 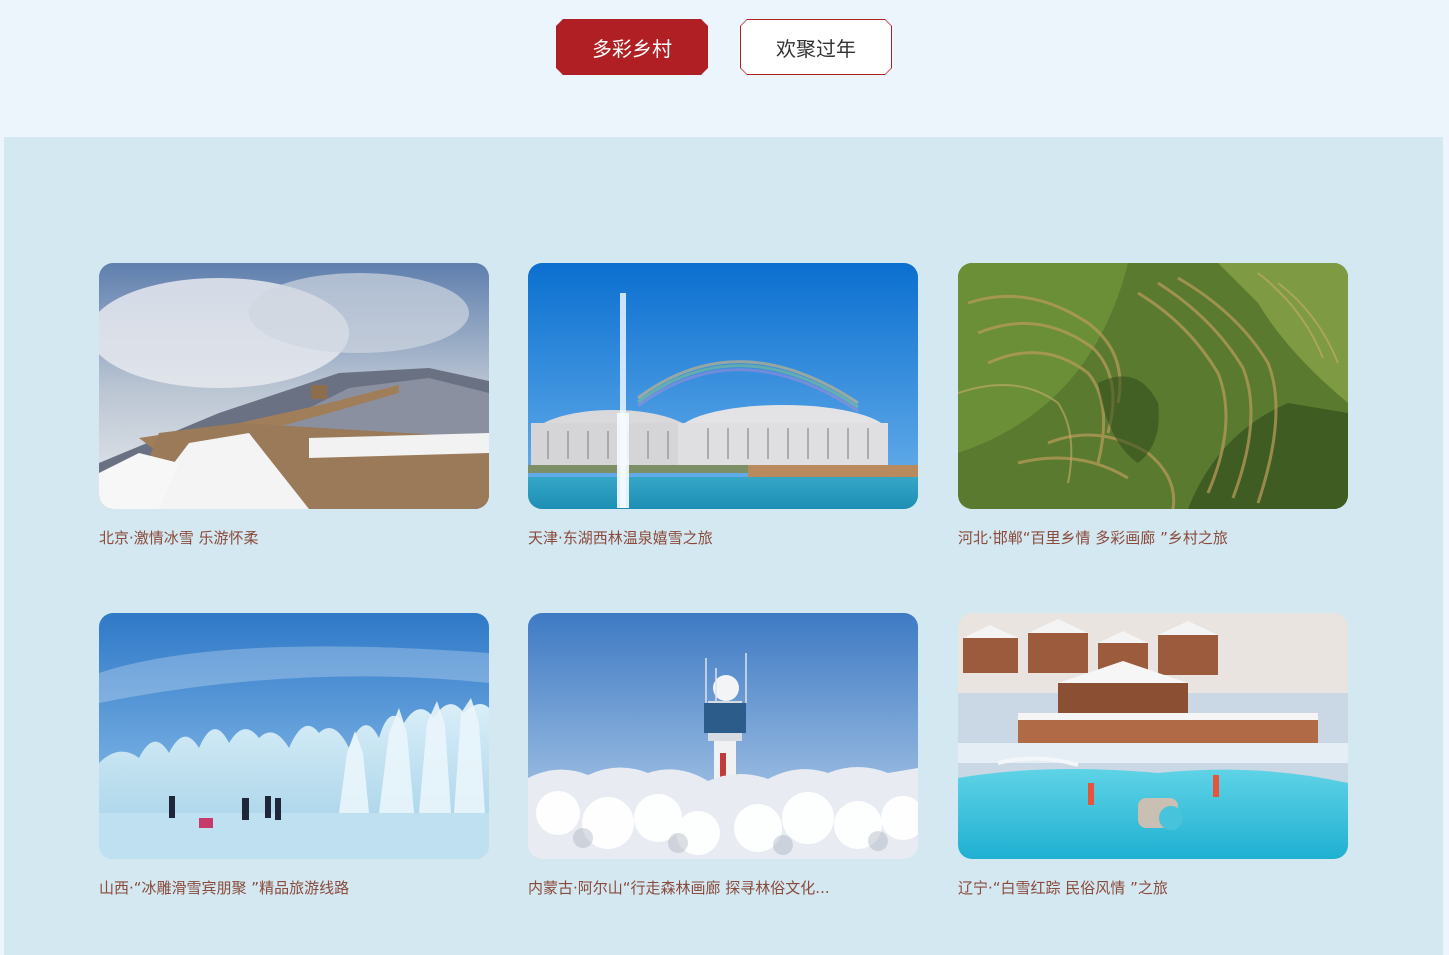 I want to click on great-wall-snow-photo, so click(x=294, y=386).